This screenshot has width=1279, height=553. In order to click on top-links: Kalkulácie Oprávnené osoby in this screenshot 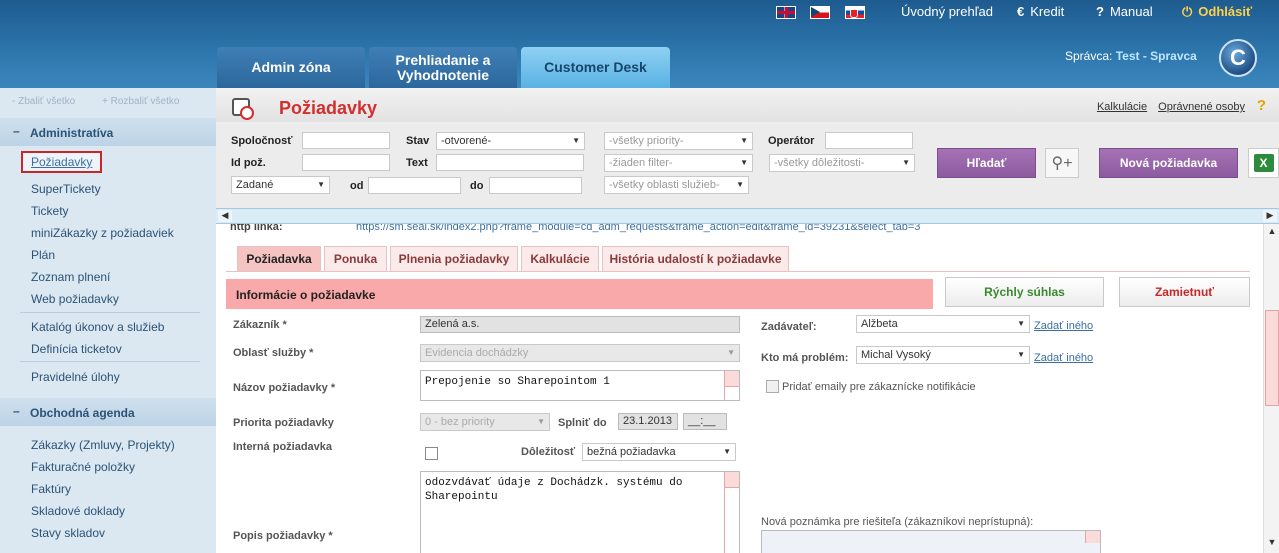, I will do `click(1167, 107)`.